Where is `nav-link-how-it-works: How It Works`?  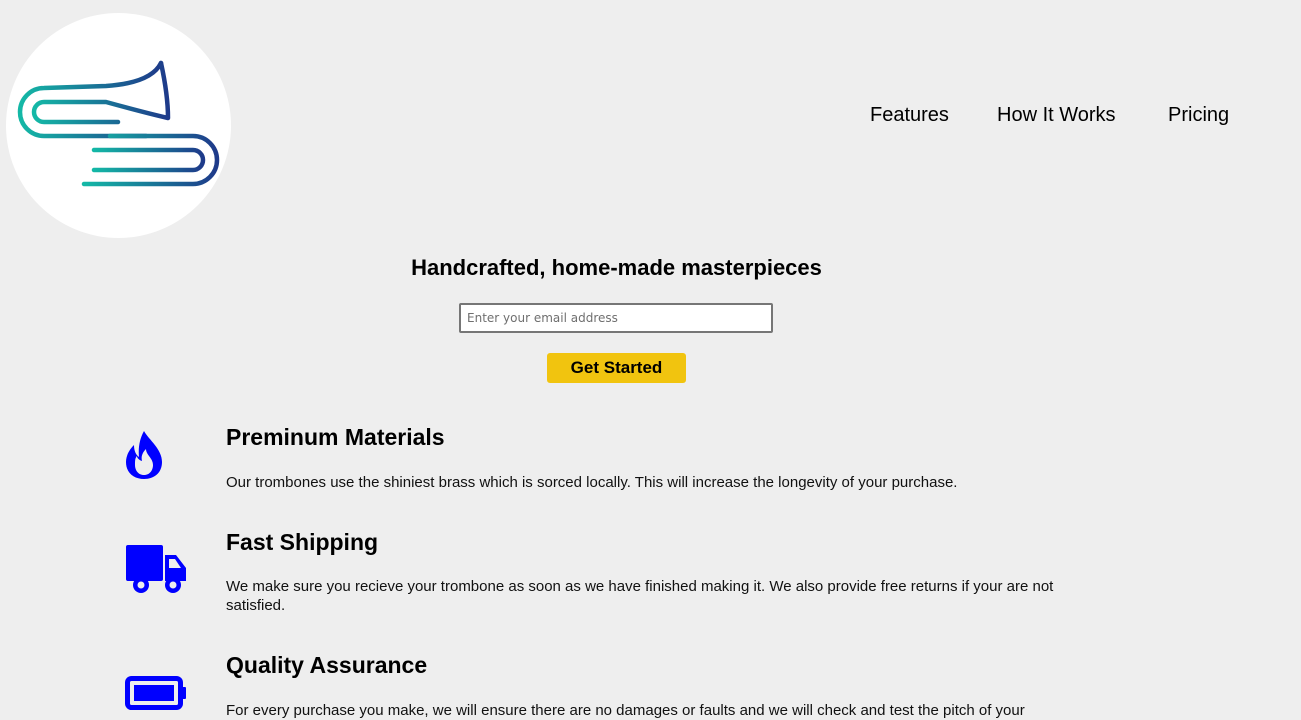
nav-link-how-it-works: How It Works is located at coordinates (1056, 115).